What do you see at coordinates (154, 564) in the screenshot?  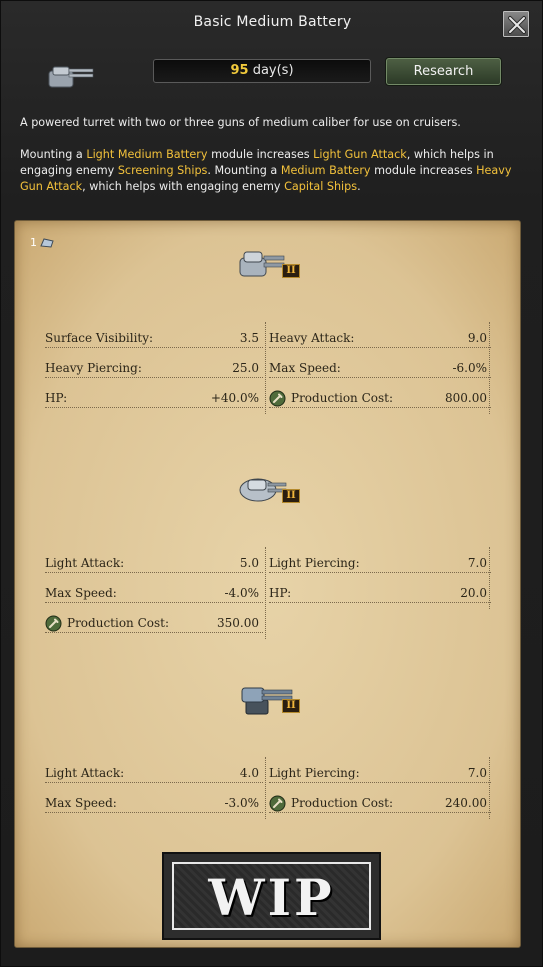 I see `stat-row: Light Attack: 5.0` at bounding box center [154, 564].